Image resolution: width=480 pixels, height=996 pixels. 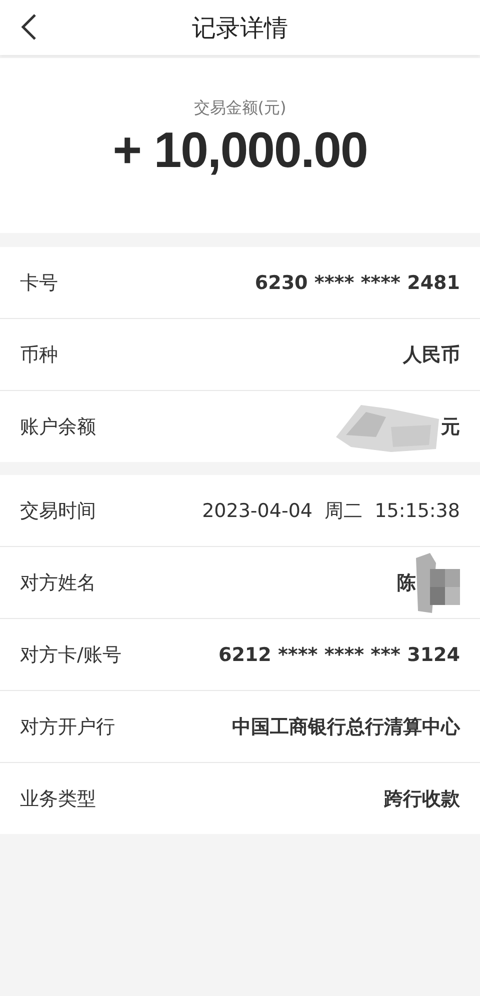 I want to click on row-label: 对方卡/账号, so click(x=71, y=655).